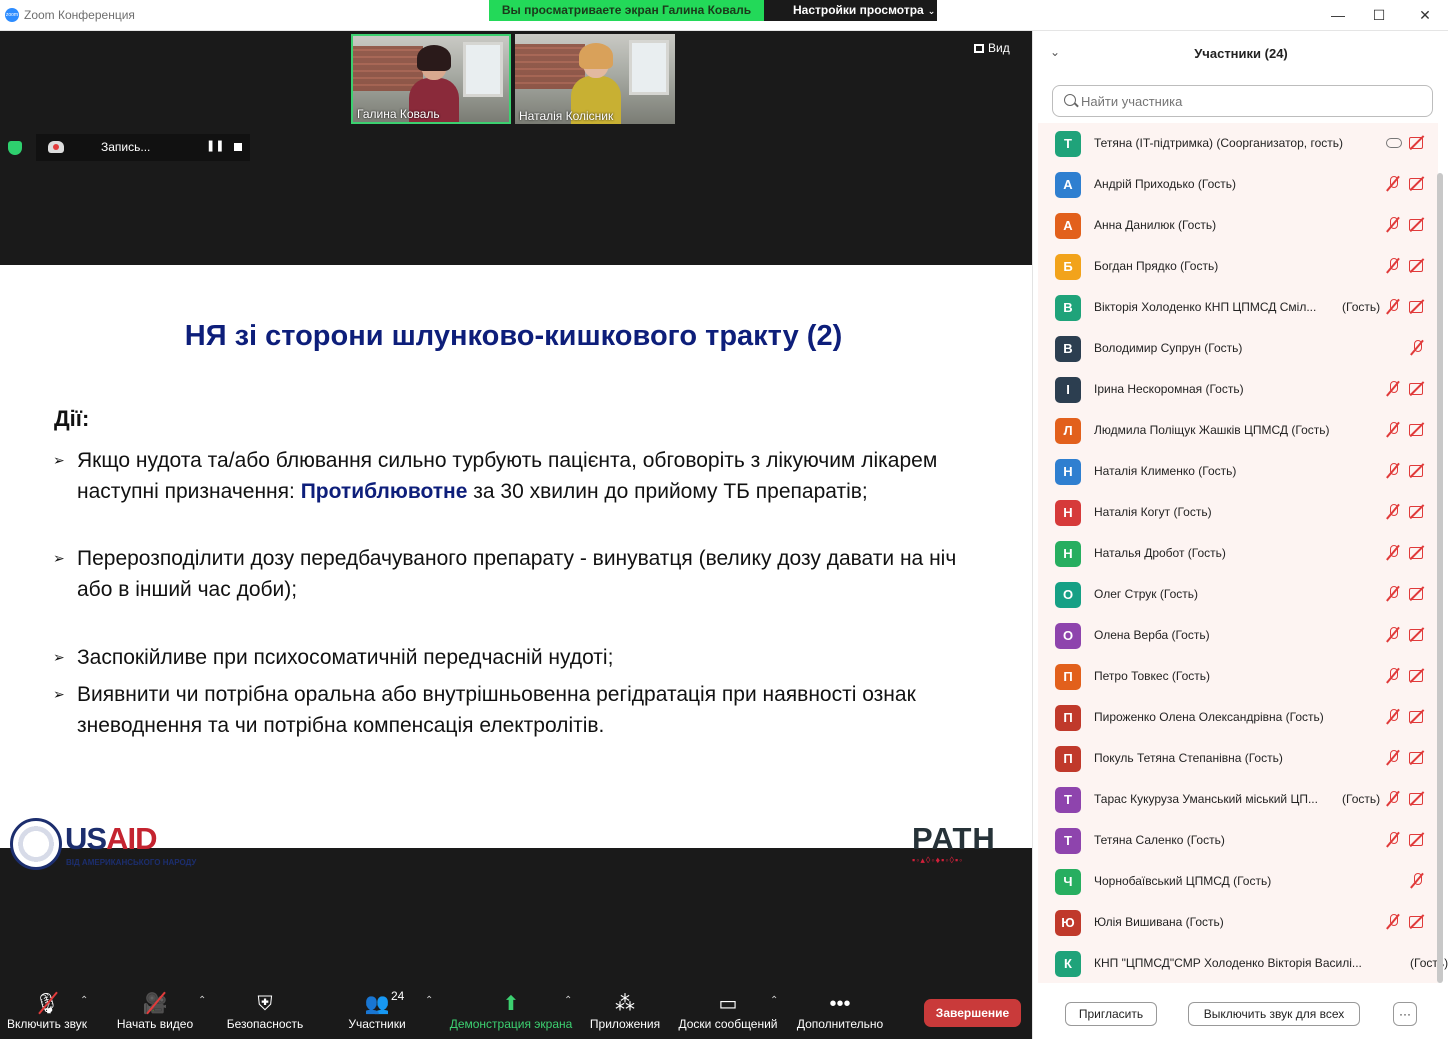 Image resolution: width=1448 pixels, height=1039 pixels. I want to click on start-video-button: 🎥 Начать видео, so click(155, 1014).